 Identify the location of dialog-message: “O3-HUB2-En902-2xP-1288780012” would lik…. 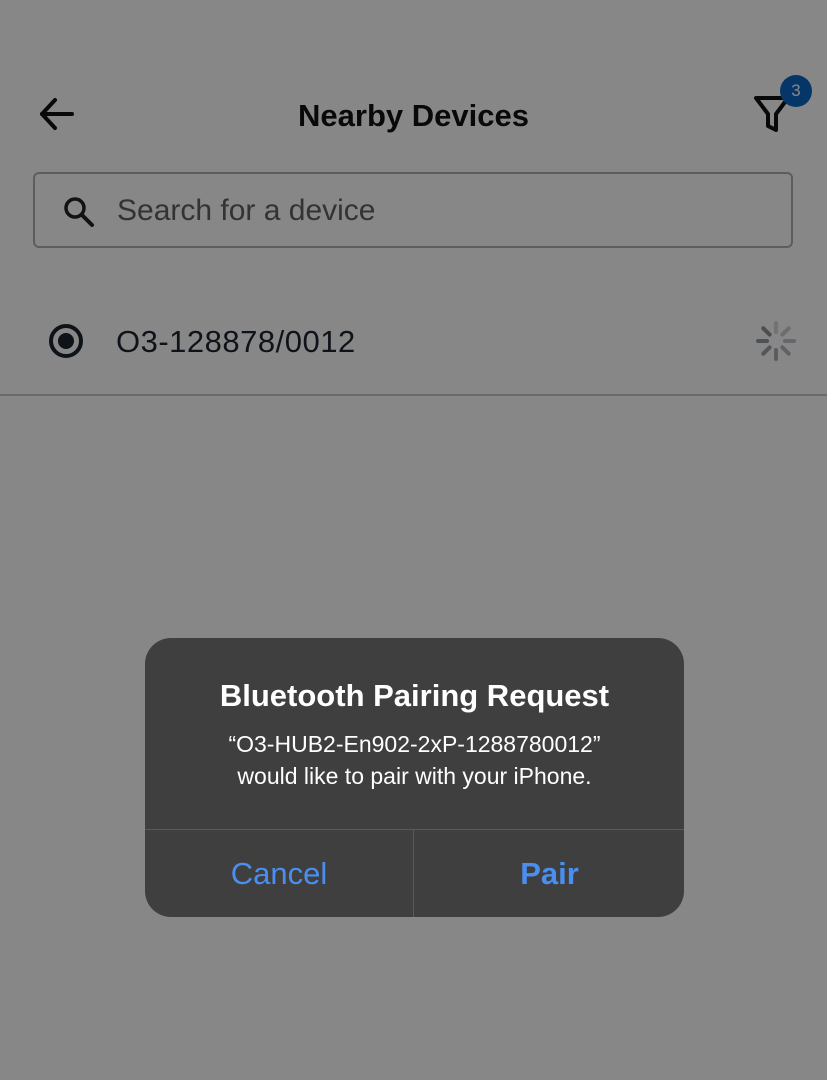
(414, 760).